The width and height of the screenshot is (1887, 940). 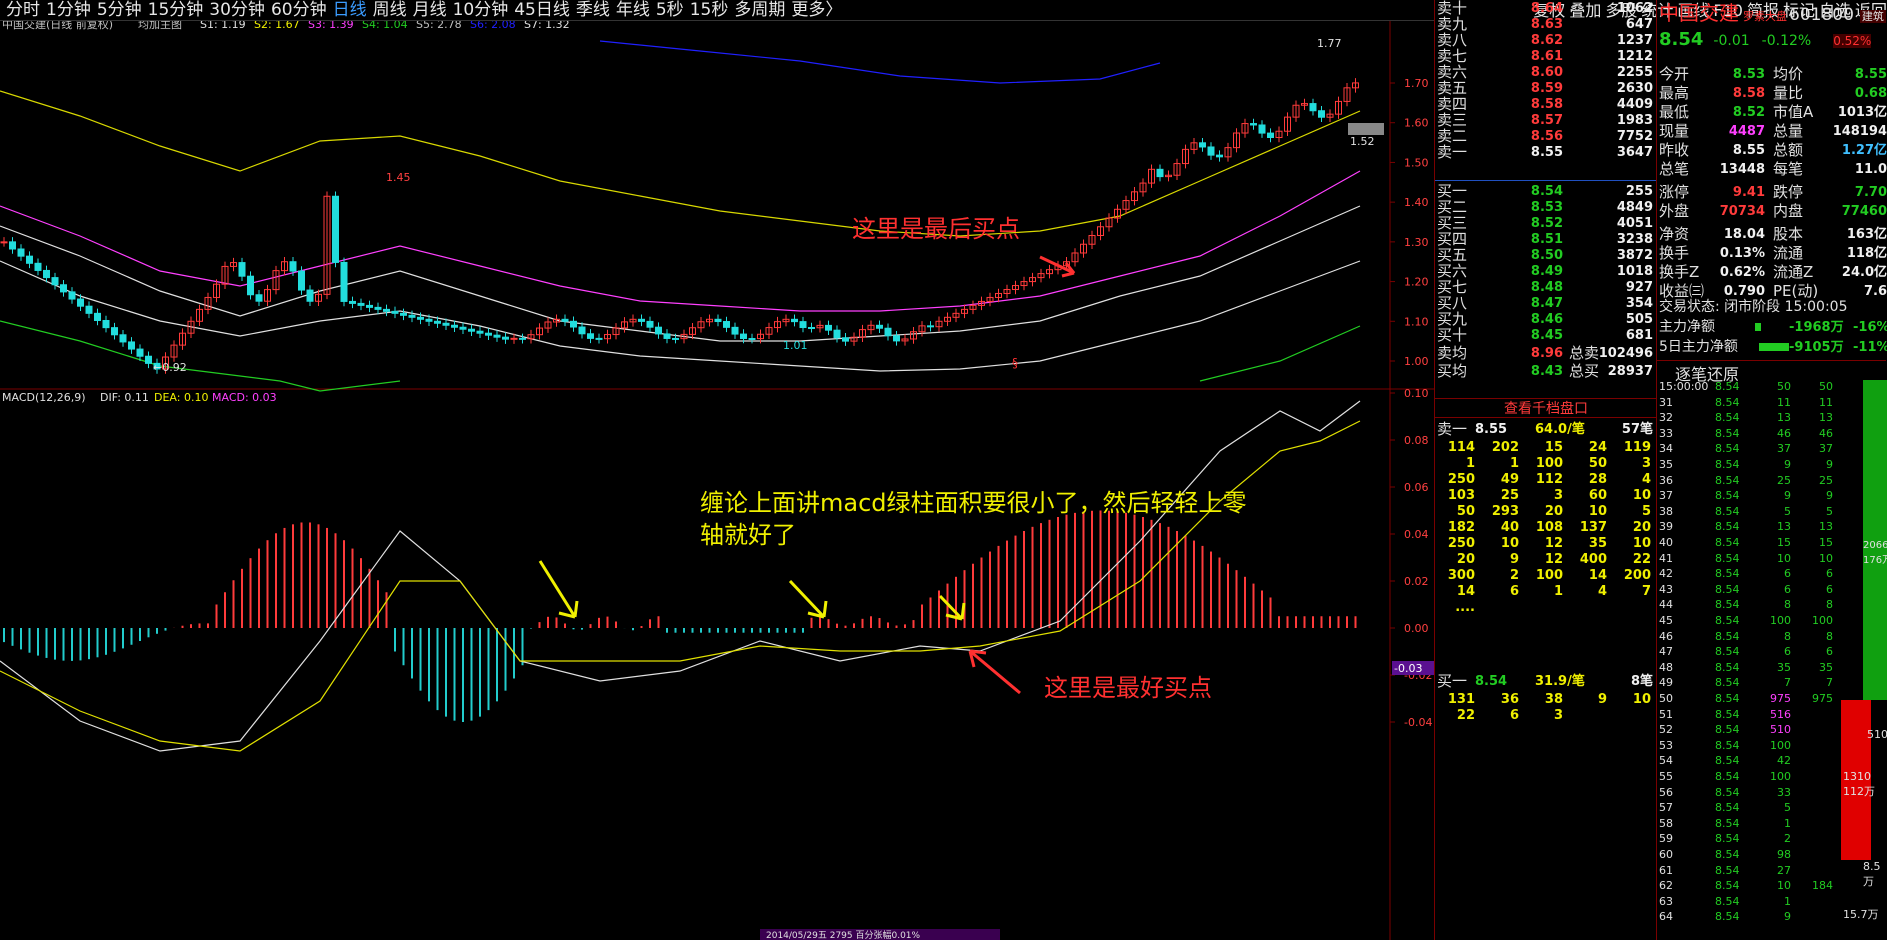 What do you see at coordinates (1773, 74) in the screenshot?
I see `stat-row: 今开 8.53 均价 8.55` at bounding box center [1773, 74].